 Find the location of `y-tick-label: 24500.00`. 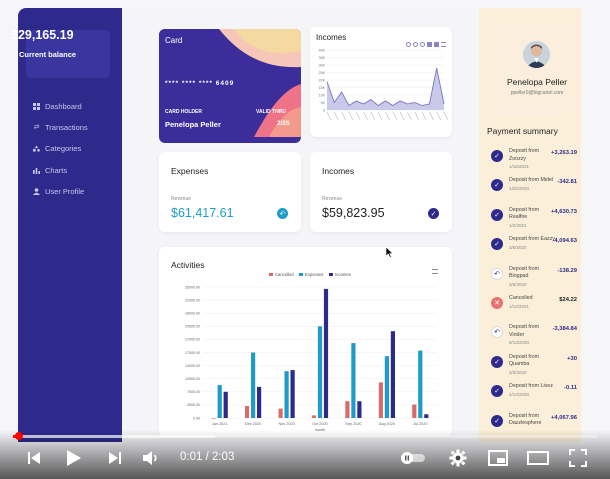

y-tick-label: 24500.00 is located at coordinates (192, 327).